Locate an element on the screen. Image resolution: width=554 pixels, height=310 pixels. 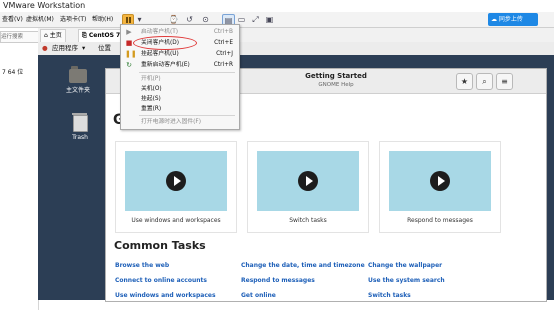
task-link: Respond to messages is located at coordinates (278, 280).